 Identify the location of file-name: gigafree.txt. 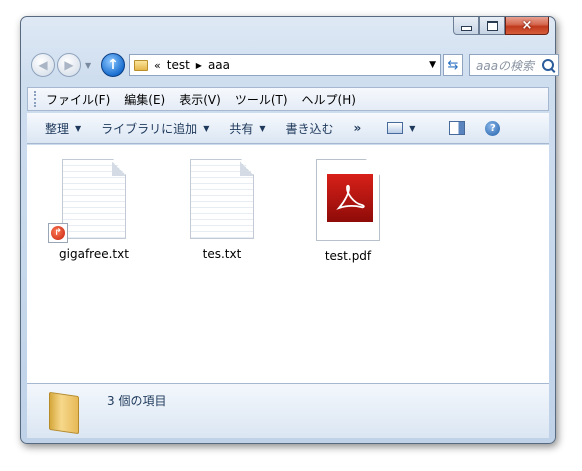
(94, 254).